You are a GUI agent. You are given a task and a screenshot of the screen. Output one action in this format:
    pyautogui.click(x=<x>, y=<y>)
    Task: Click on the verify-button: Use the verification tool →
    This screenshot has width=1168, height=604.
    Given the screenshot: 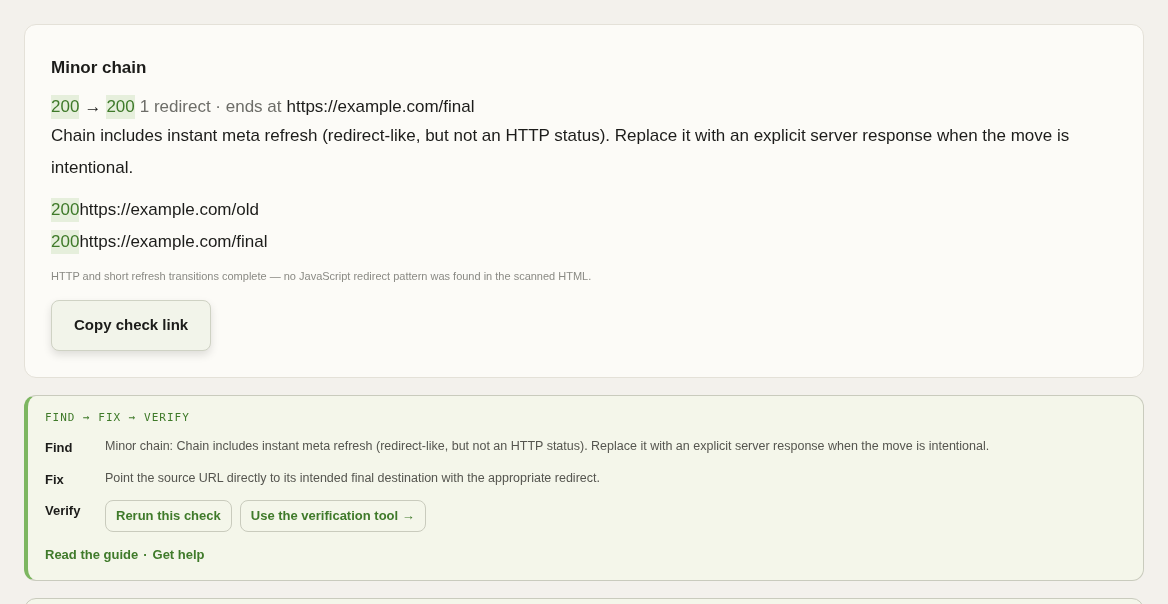 What is the action you would take?
    pyautogui.click(x=332, y=516)
    